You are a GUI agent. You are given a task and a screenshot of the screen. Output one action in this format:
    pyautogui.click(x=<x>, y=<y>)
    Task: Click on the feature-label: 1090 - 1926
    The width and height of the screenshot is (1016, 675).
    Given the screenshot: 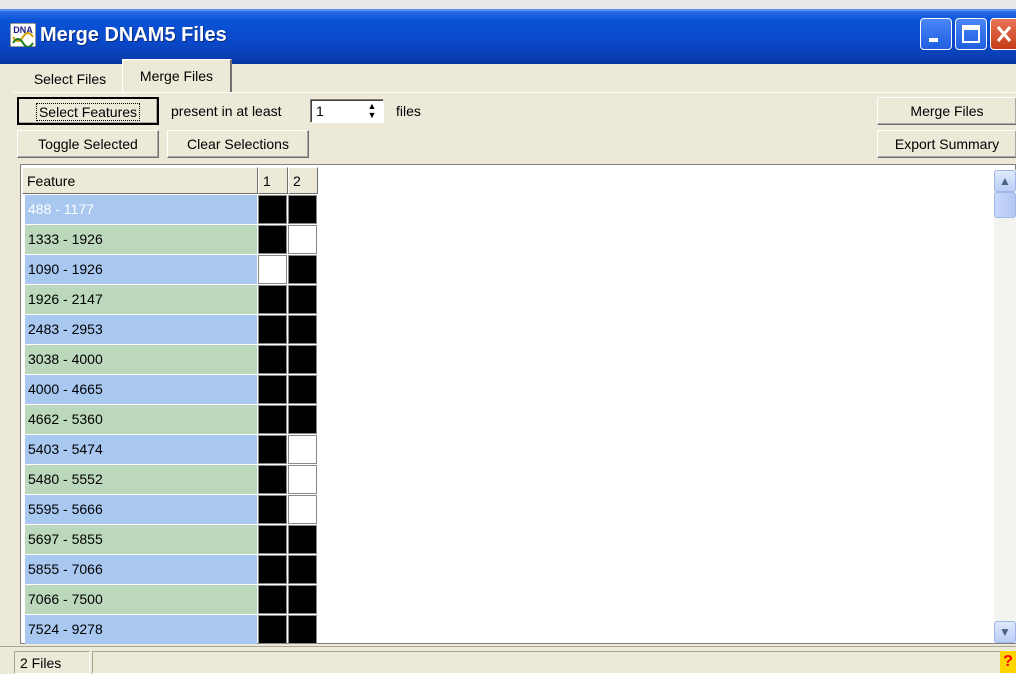 What is the action you would take?
    pyautogui.click(x=141, y=269)
    